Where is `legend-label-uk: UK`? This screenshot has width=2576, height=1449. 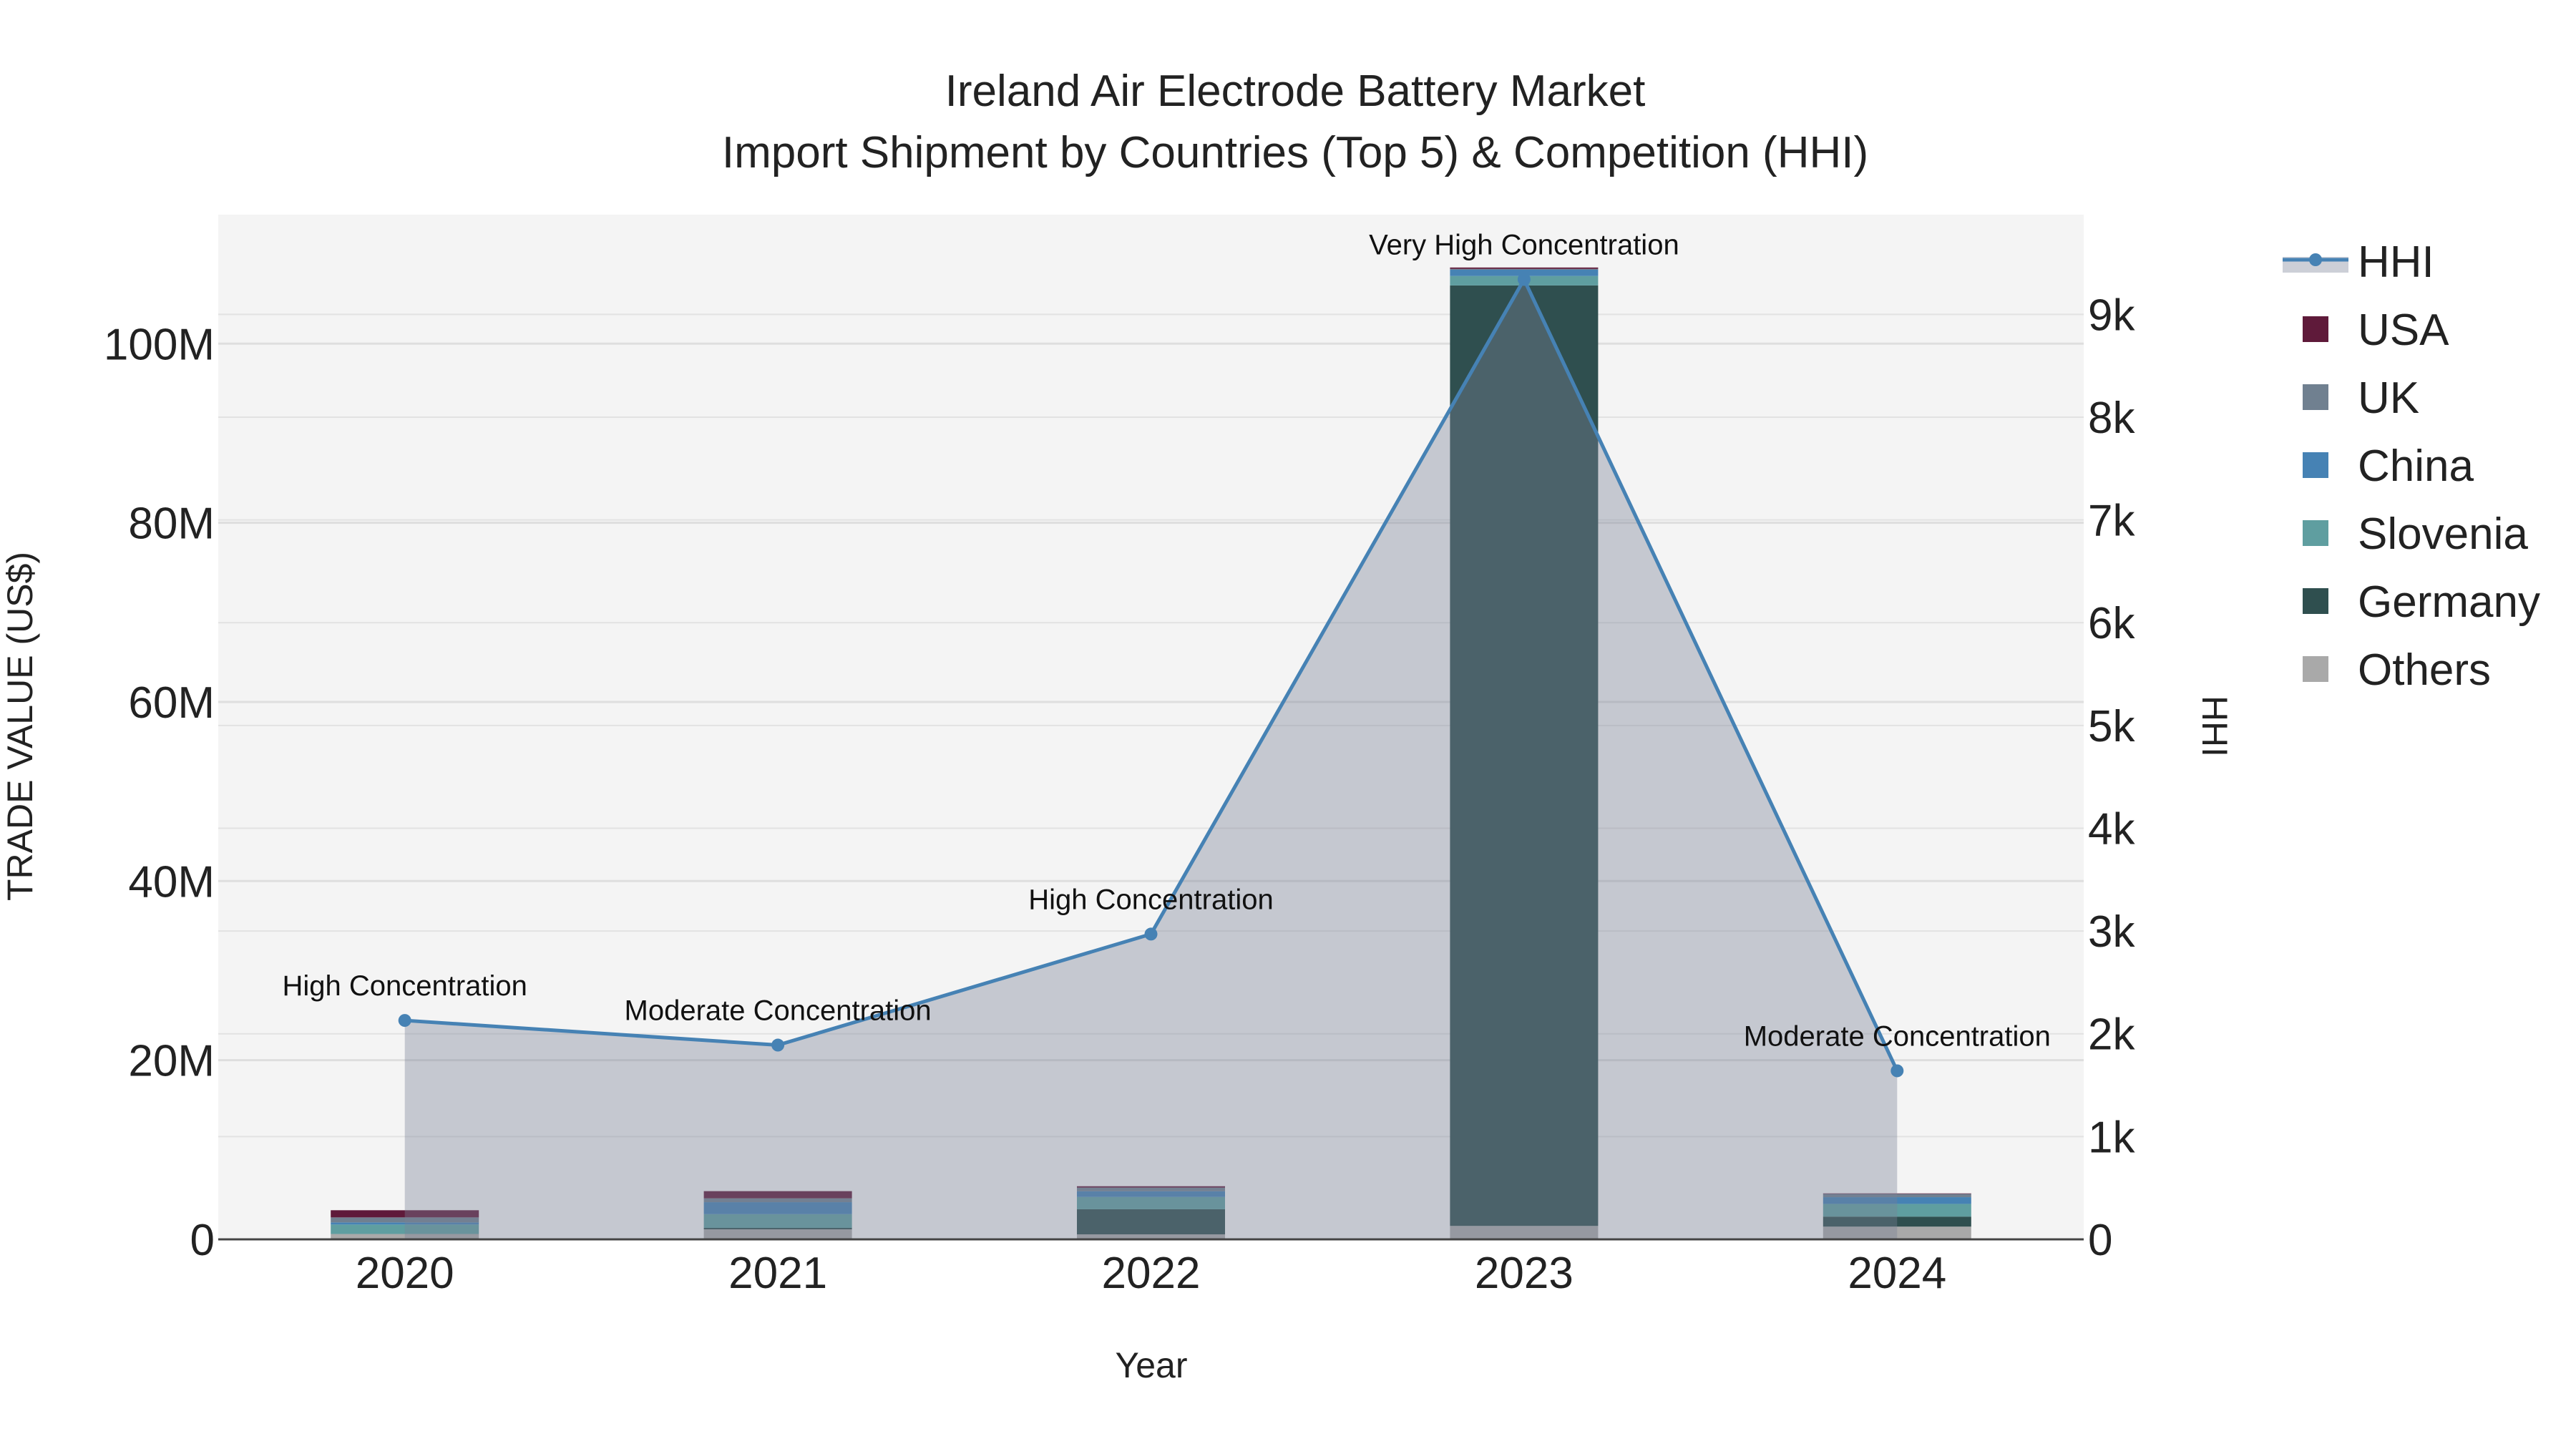 legend-label-uk: UK is located at coordinates (2388, 398).